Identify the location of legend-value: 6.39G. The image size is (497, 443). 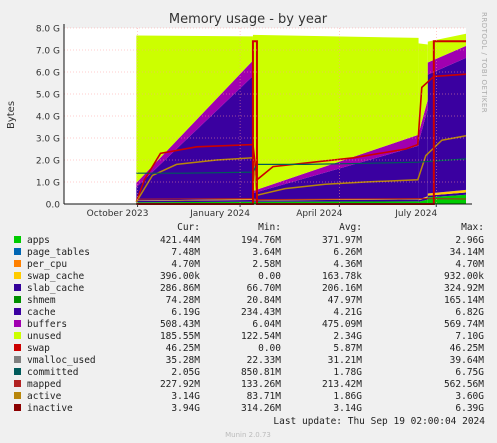
(469, 408).